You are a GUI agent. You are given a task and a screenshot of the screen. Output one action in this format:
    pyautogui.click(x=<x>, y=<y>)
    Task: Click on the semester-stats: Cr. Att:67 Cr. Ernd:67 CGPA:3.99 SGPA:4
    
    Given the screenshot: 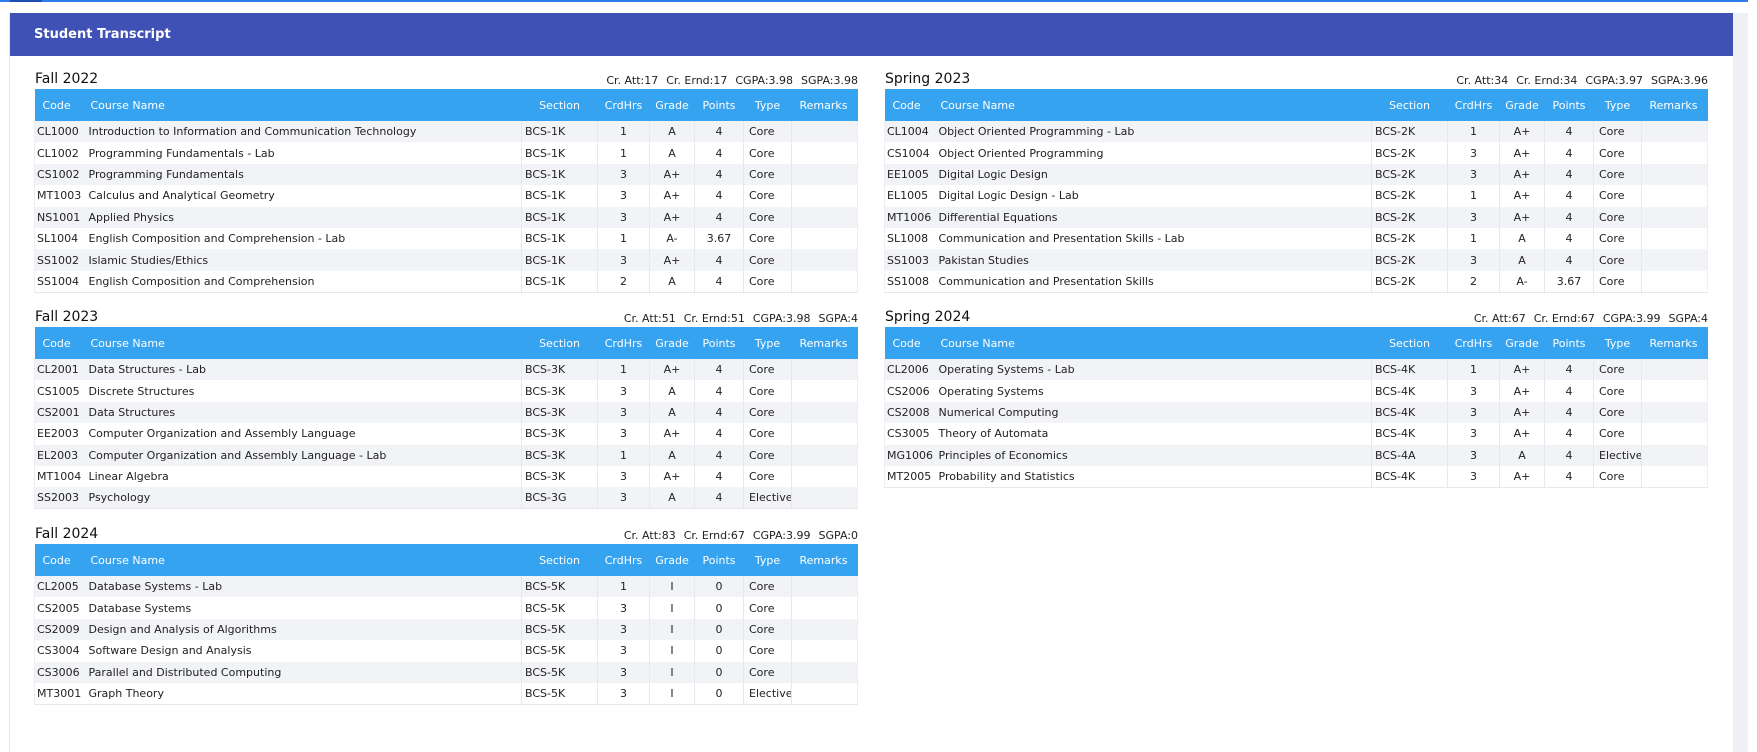 What is the action you would take?
    pyautogui.click(x=1591, y=318)
    